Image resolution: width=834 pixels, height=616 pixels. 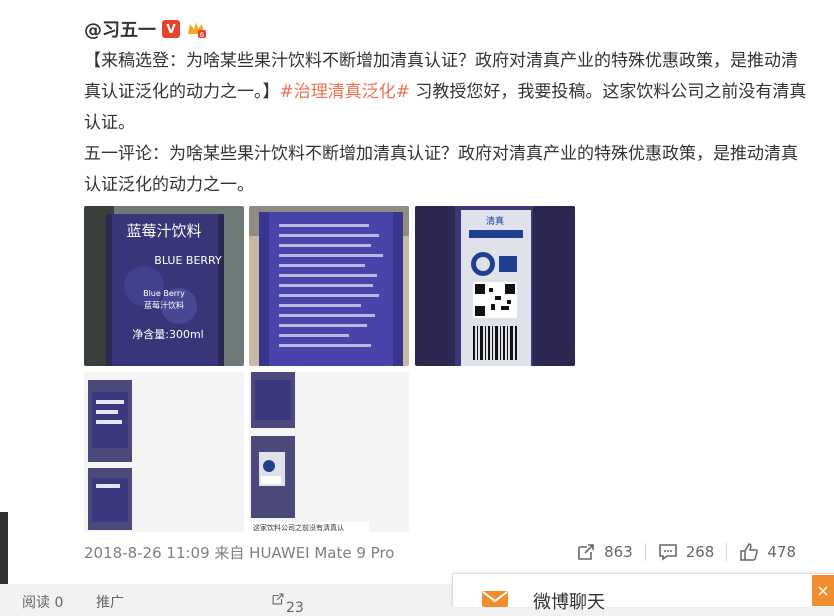 I want to click on post-author-row: @习五一 V 6, so click(x=145, y=29).